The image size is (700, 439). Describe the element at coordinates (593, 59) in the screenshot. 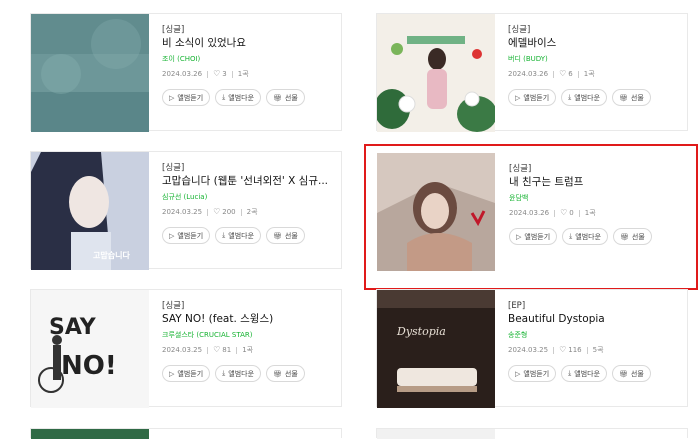

I see `album-artist: 버디 (BUDY)` at that location.